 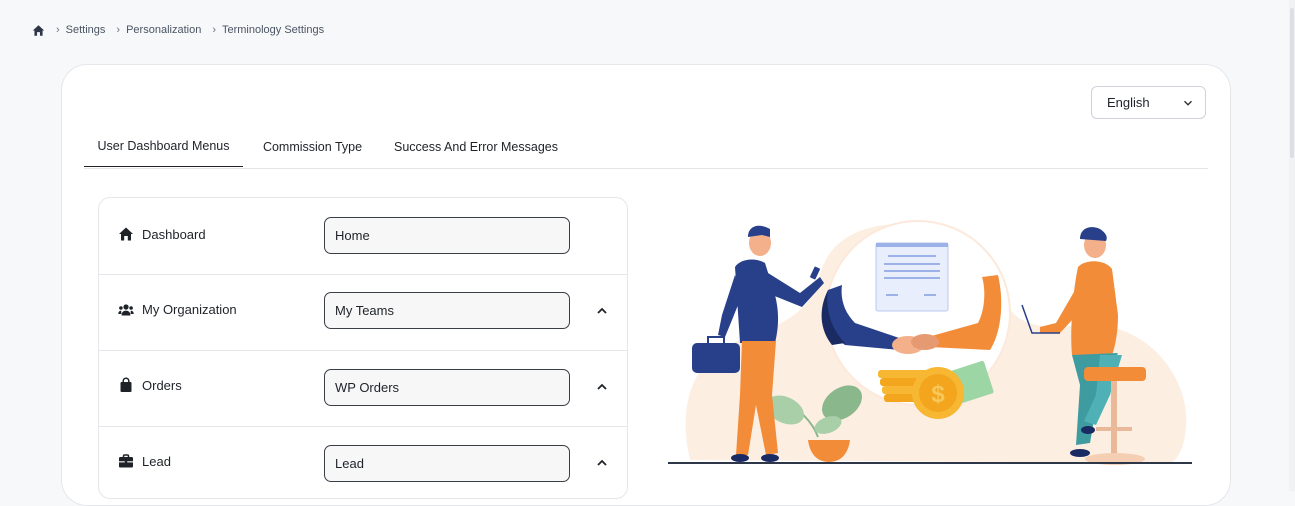 I want to click on stool-seat, so click(x=1115, y=374).